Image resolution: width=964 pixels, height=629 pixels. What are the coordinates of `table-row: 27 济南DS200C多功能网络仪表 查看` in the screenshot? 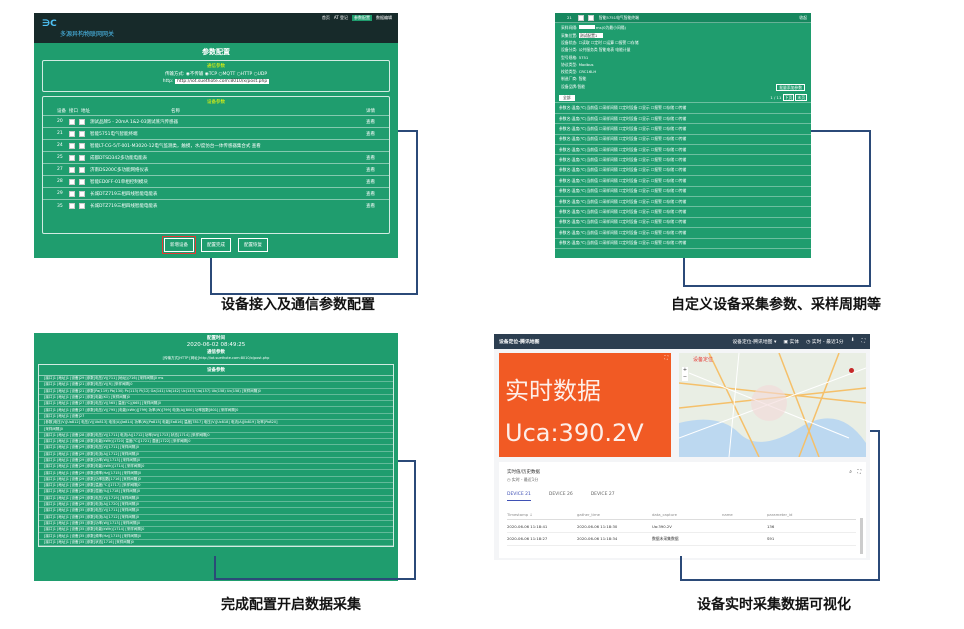 It's located at (216, 170).